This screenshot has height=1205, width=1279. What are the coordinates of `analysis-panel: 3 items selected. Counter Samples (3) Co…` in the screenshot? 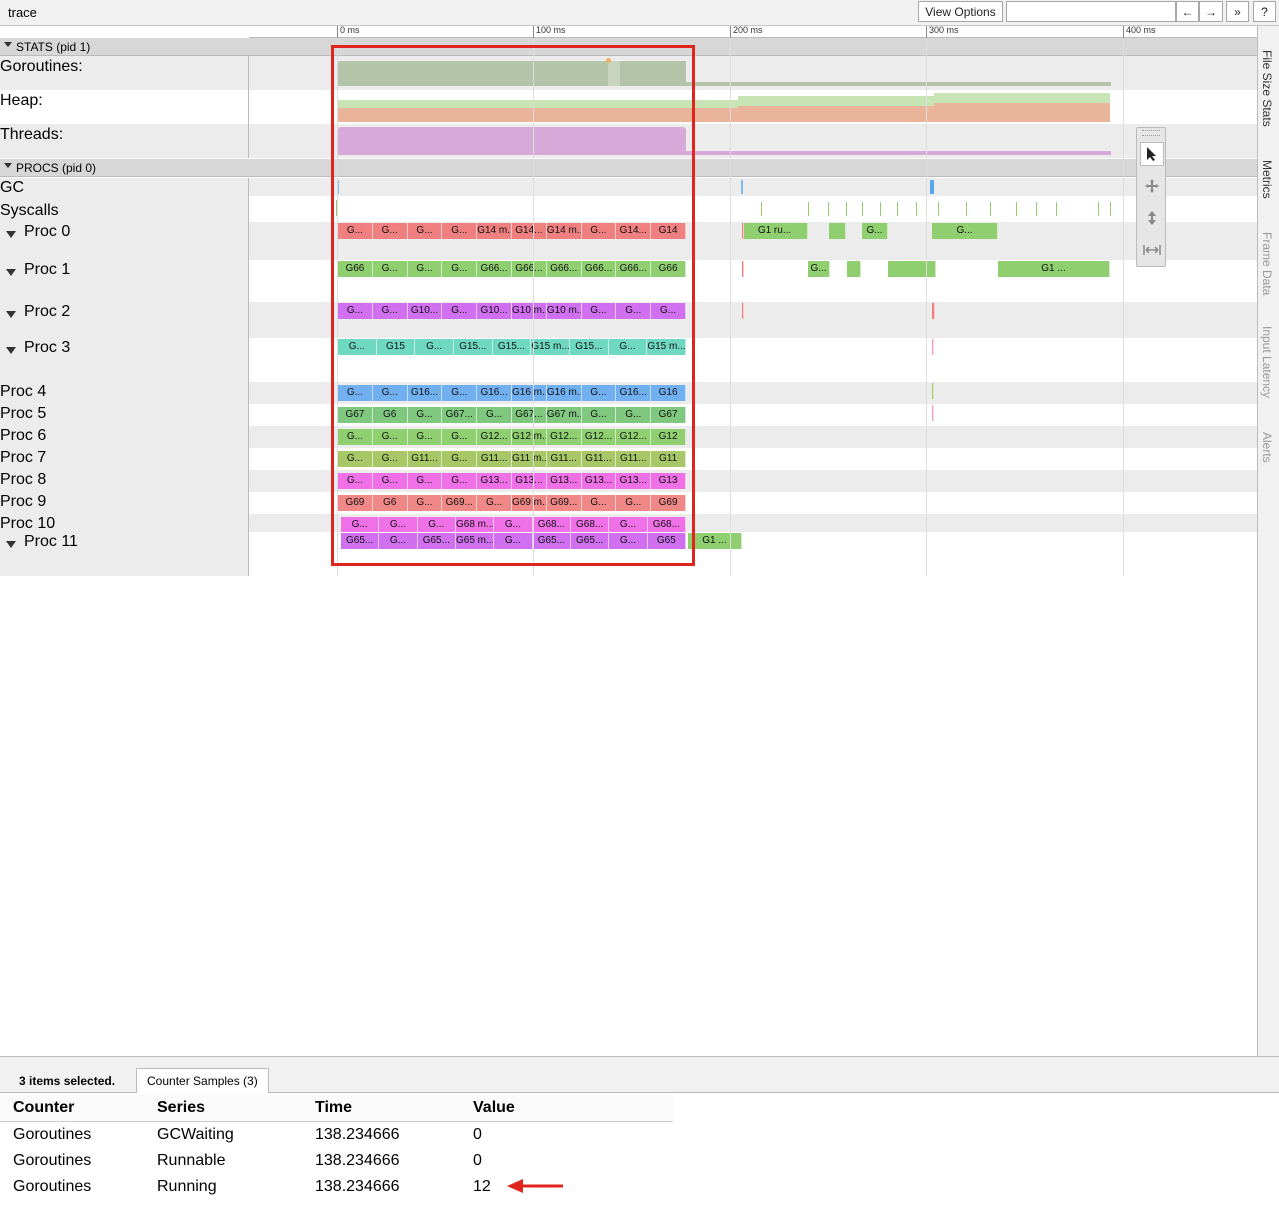 It's located at (639, 1130).